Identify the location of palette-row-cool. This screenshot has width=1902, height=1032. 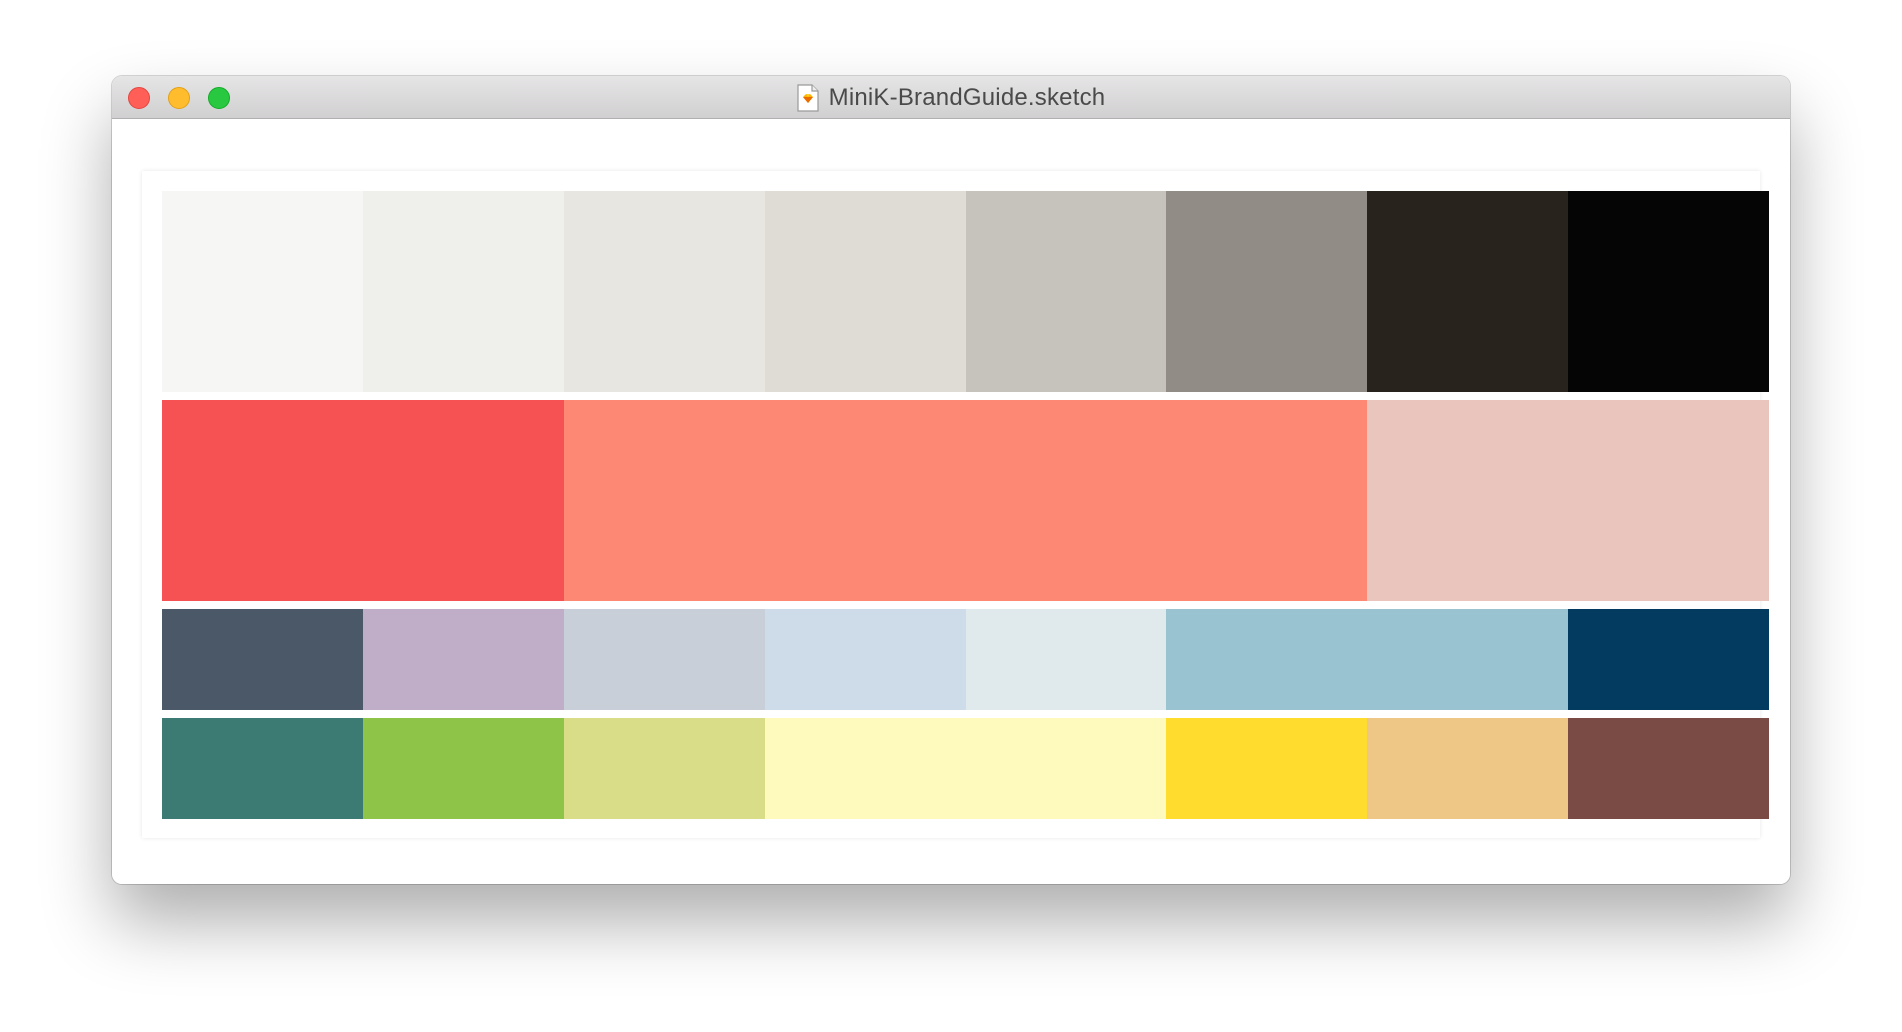
(965, 659).